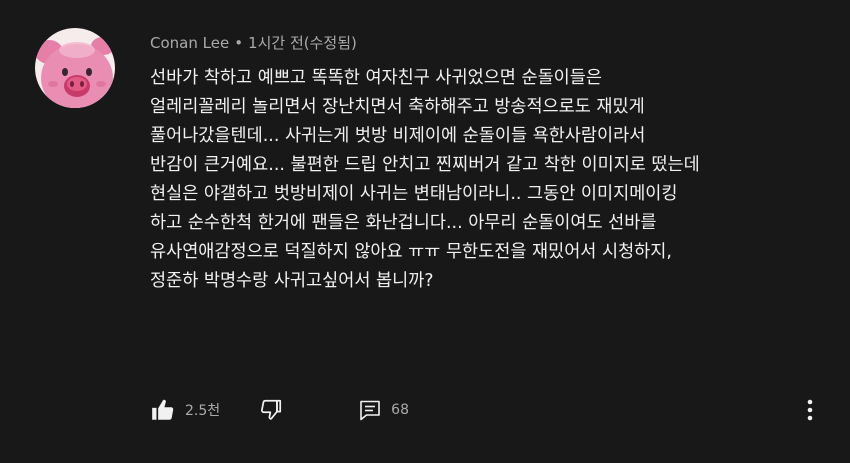 This screenshot has height=463, width=850. I want to click on author-name: Conan Lee, so click(189, 43).